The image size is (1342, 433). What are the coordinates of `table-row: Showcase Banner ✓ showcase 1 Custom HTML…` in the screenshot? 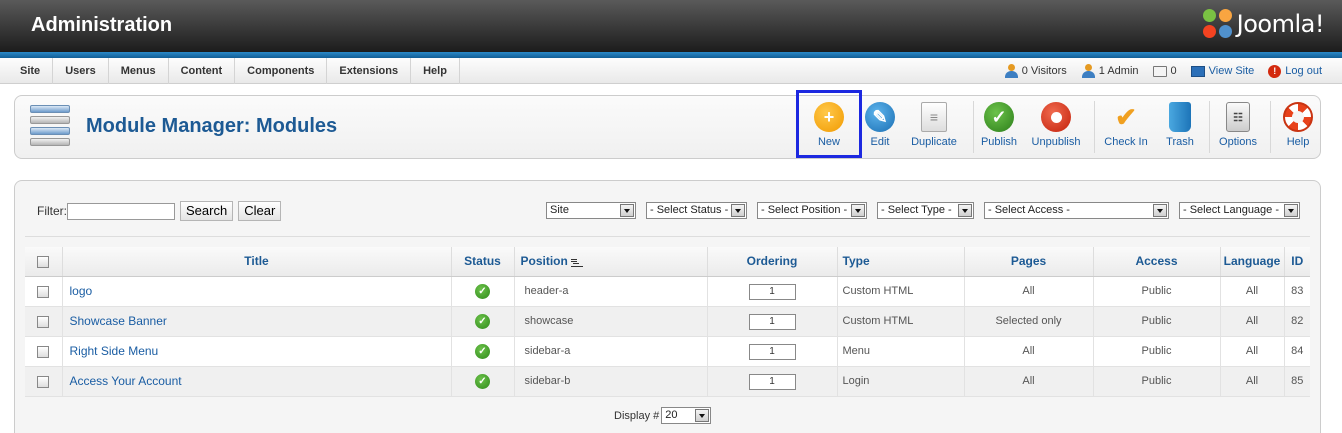 It's located at (667, 321).